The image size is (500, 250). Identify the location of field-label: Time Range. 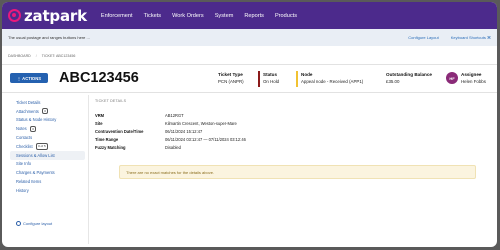
(107, 140).